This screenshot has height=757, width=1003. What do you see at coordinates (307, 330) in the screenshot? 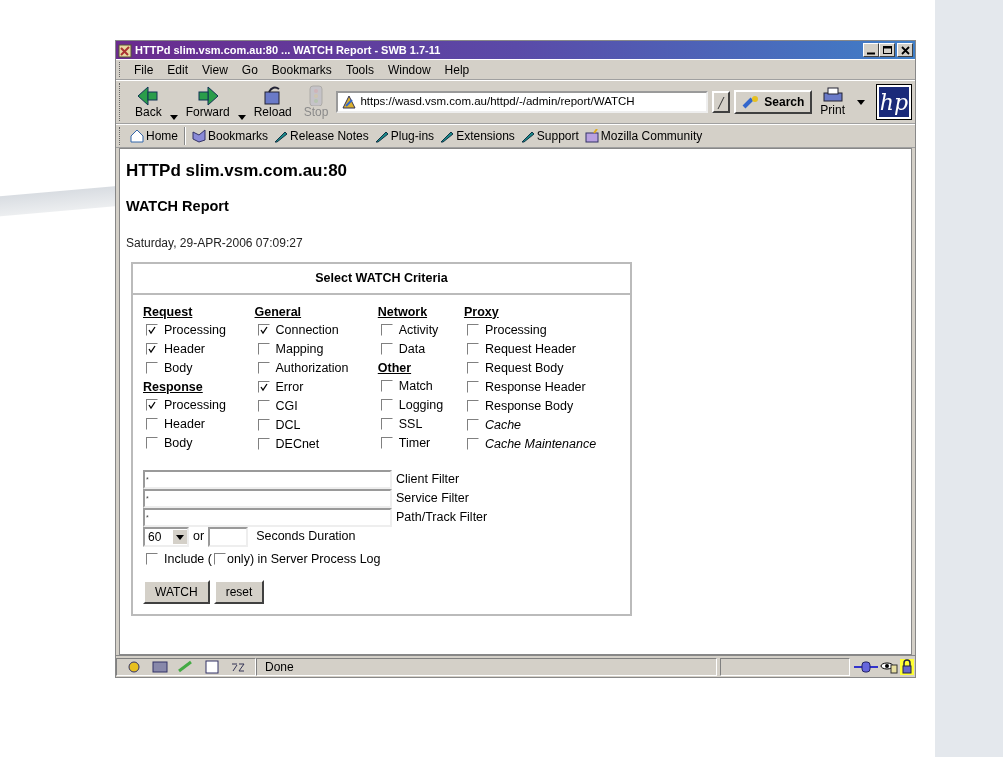
I see `checkbox-label: Connection` at bounding box center [307, 330].